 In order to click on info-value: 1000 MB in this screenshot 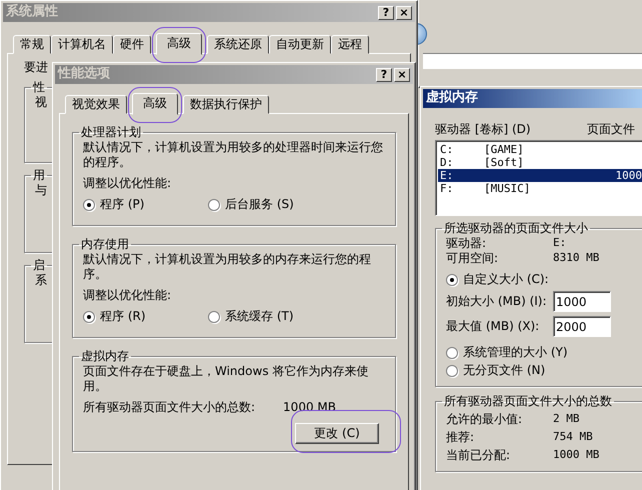, I will do `click(576, 455)`.